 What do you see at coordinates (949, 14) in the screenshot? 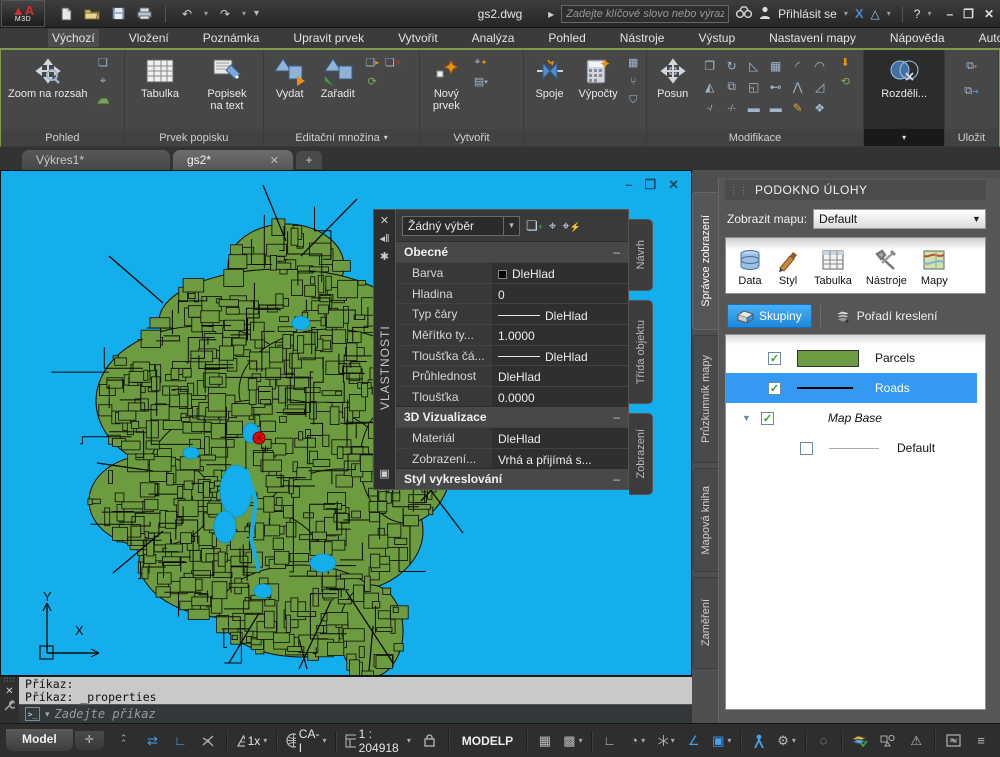
I see `window-minimize-button: –` at bounding box center [949, 14].